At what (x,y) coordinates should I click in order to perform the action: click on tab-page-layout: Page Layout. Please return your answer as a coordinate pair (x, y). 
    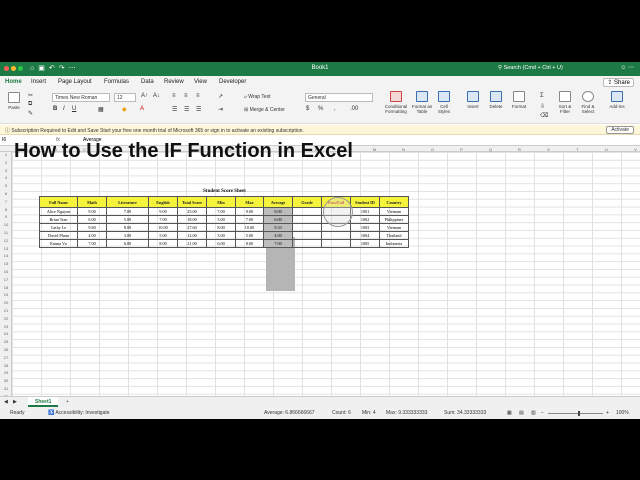
    Looking at the image, I should click on (75, 82).